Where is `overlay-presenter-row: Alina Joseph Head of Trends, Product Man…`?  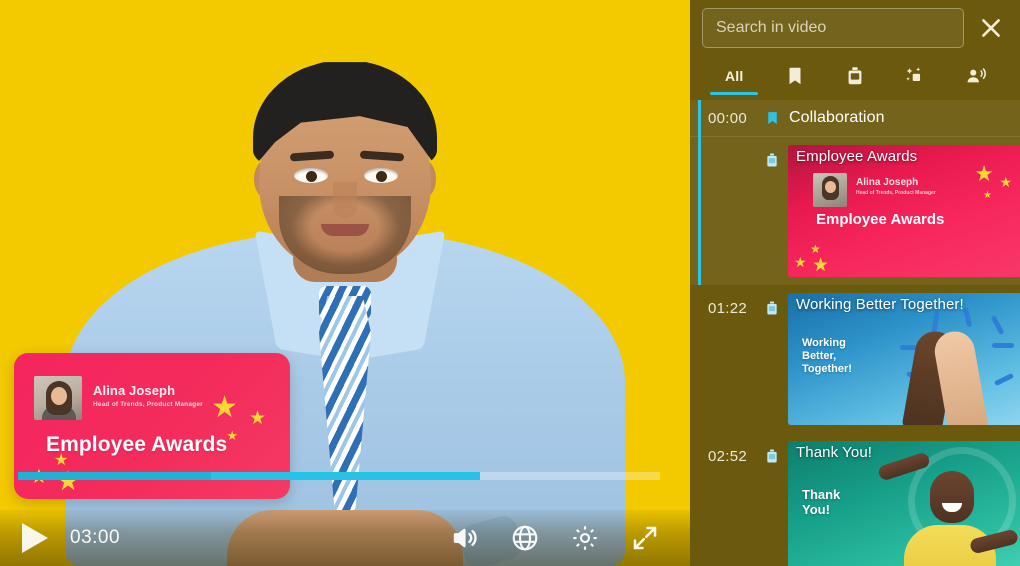 overlay-presenter-row: Alina Joseph Head of Trends, Product Man… is located at coordinates (118, 398).